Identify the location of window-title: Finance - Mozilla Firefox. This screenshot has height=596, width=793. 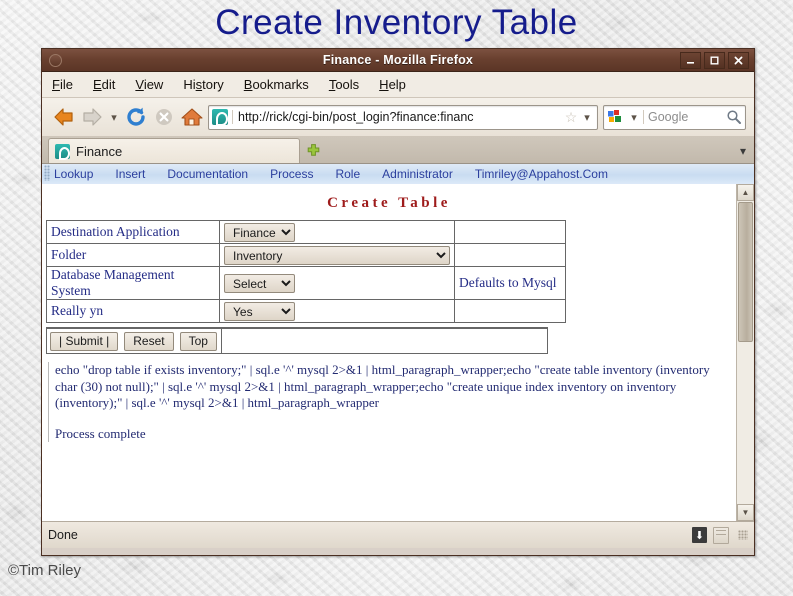
(398, 60).